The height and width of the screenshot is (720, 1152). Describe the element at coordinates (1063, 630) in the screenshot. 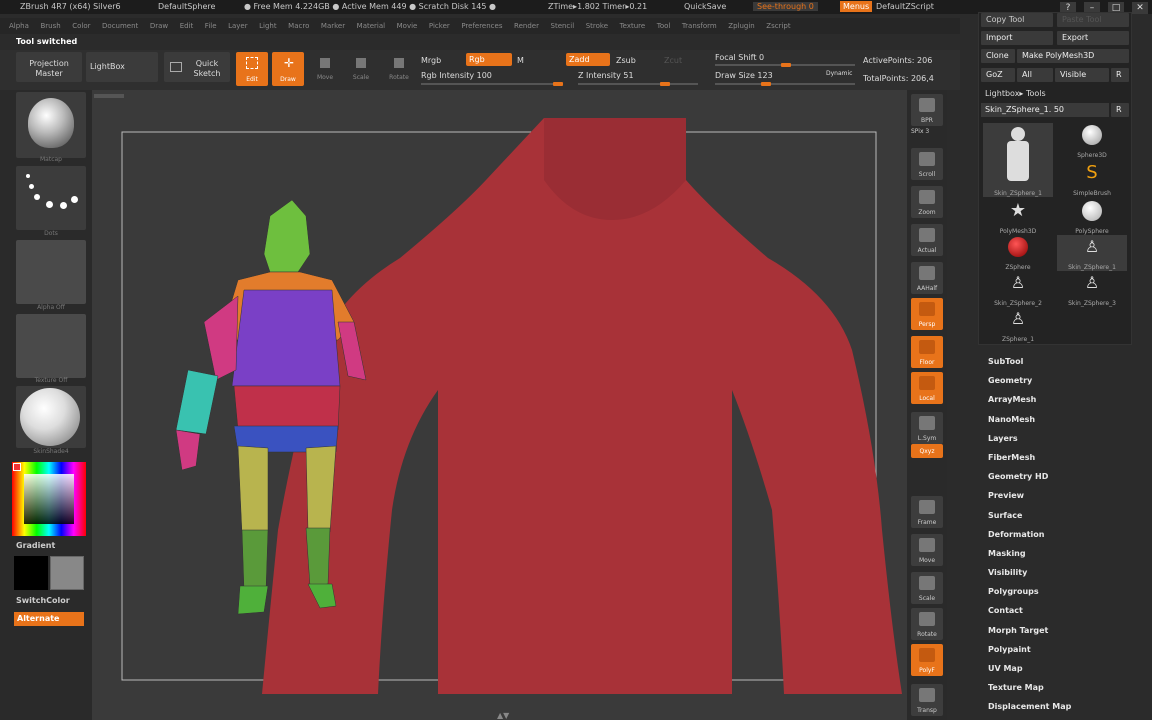

I see `menu-morph-target: Morph Target` at that location.